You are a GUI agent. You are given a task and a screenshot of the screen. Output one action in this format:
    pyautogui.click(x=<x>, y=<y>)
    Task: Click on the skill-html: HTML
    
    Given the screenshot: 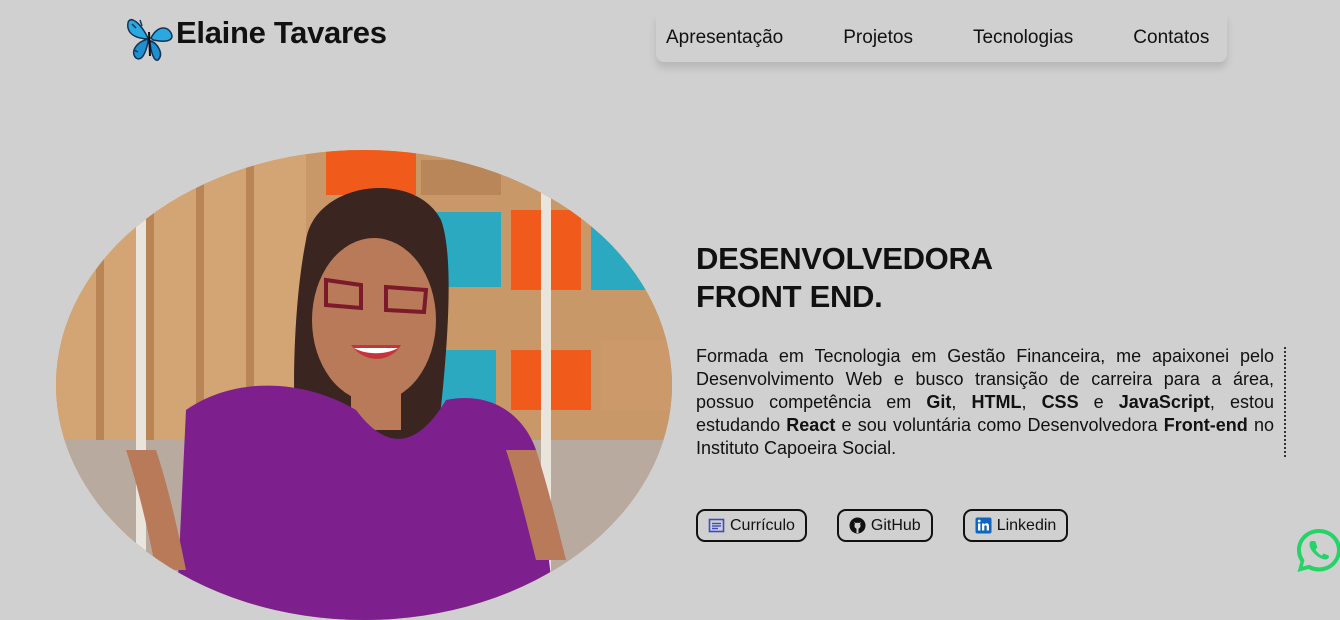 What is the action you would take?
    pyautogui.click(x=996, y=402)
    